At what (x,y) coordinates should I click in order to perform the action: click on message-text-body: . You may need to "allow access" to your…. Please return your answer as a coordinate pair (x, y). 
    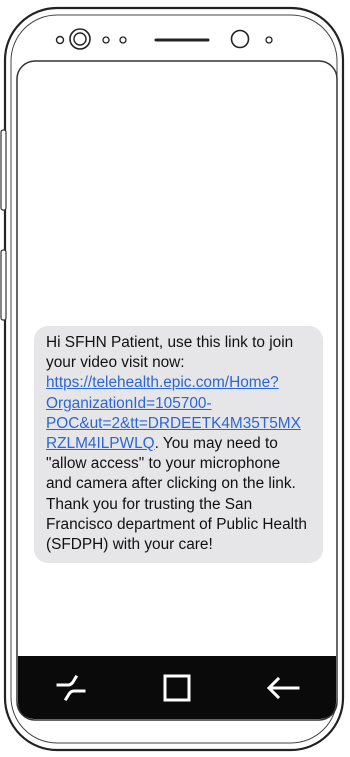
    Looking at the image, I should click on (176, 494).